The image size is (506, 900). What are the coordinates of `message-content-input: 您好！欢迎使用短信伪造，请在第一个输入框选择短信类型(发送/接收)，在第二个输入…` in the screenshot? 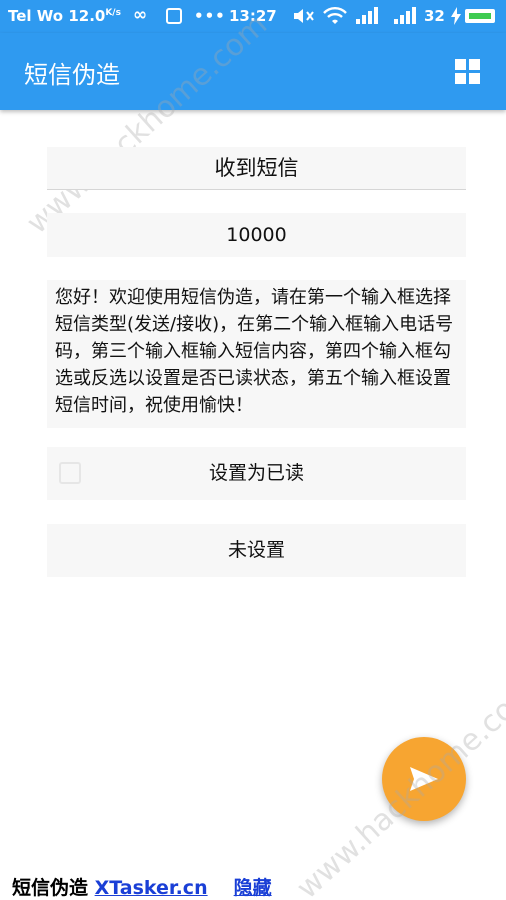 It's located at (256, 354).